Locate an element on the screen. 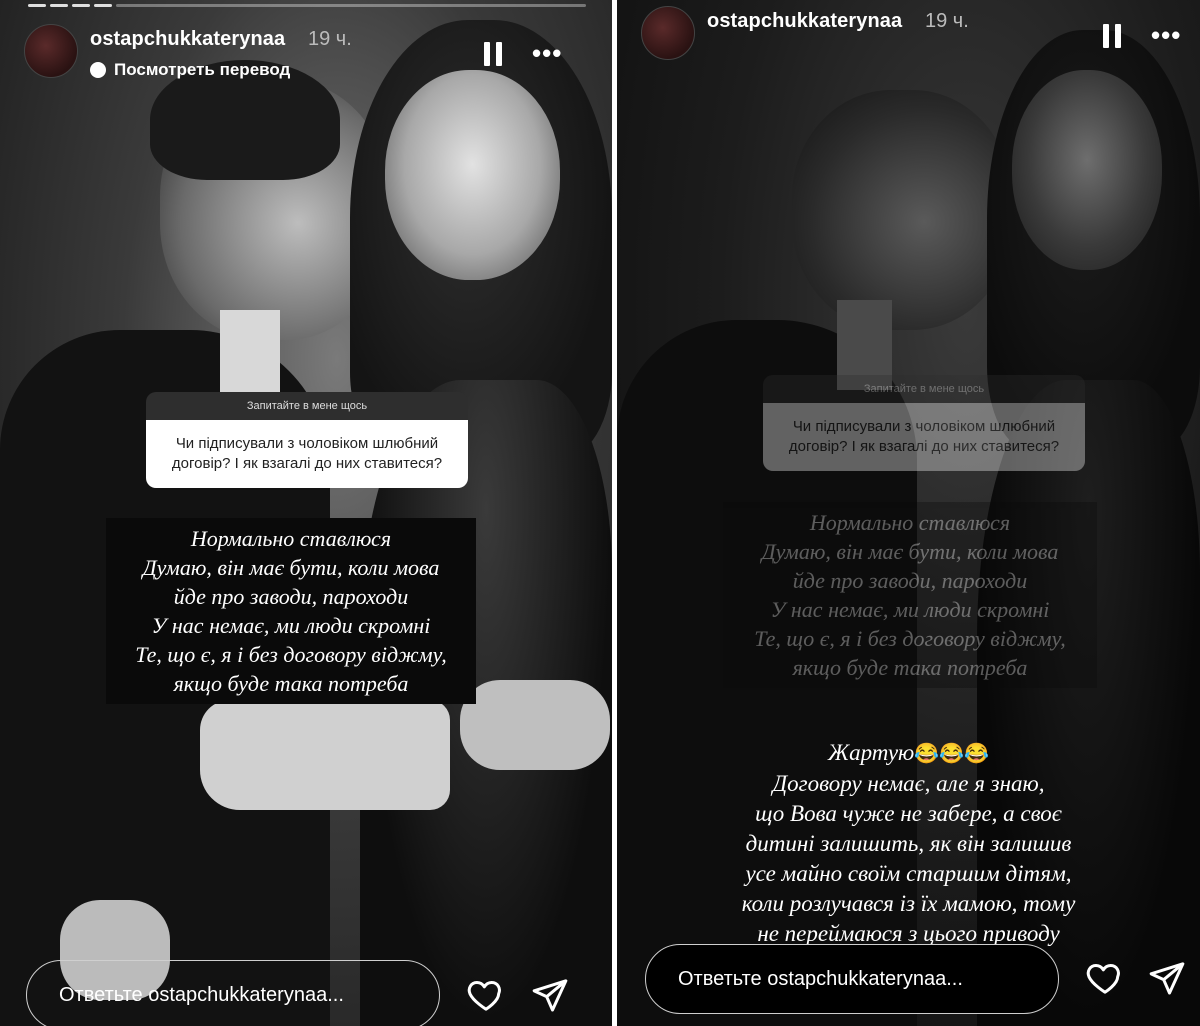 This screenshot has height=1026, width=1200. joke-line: що Вова чуже не забере, а своє is located at coordinates (908, 813).